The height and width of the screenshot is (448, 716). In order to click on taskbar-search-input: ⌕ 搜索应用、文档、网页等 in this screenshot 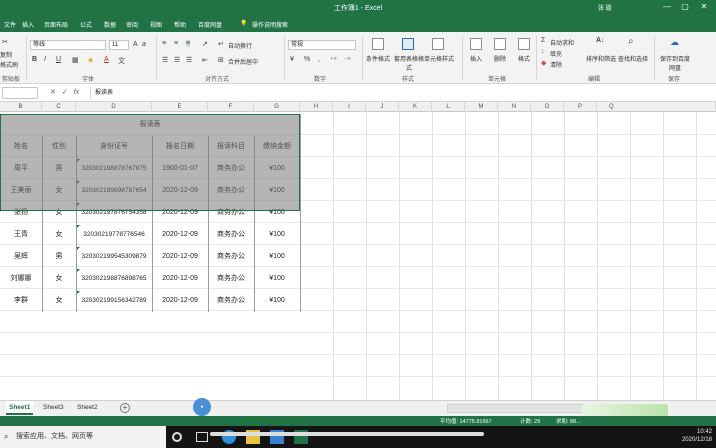, I will do `click(83, 437)`.